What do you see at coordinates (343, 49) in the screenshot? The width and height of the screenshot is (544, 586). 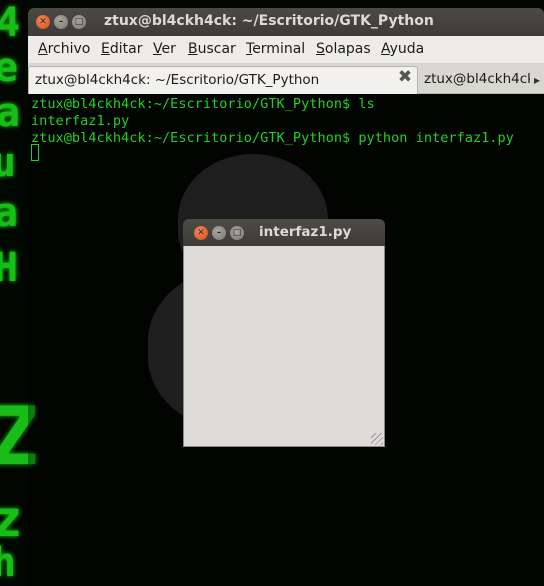 I see `menu-solapas: Solapas` at bounding box center [343, 49].